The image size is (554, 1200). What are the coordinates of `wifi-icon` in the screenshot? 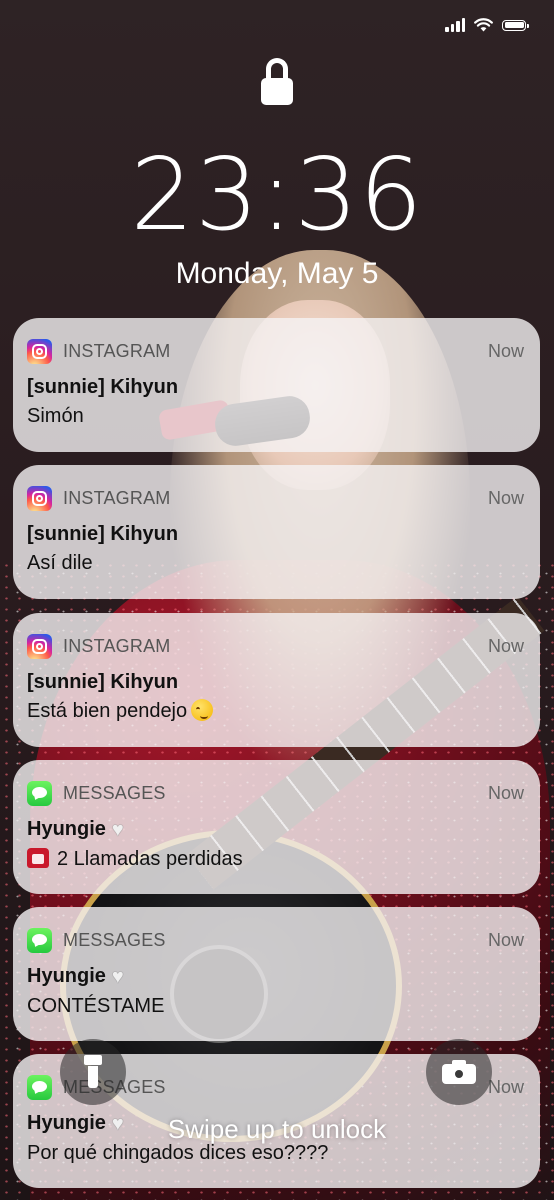 It's located at (483, 25).